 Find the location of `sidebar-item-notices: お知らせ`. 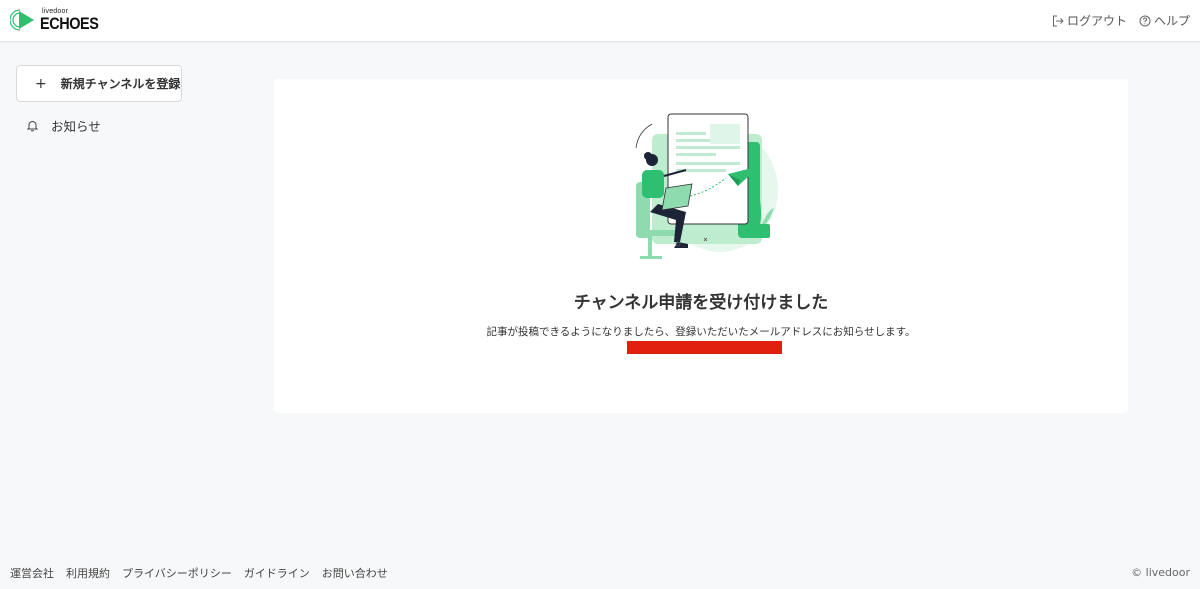

sidebar-item-notices: お知らせ is located at coordinates (63, 125).